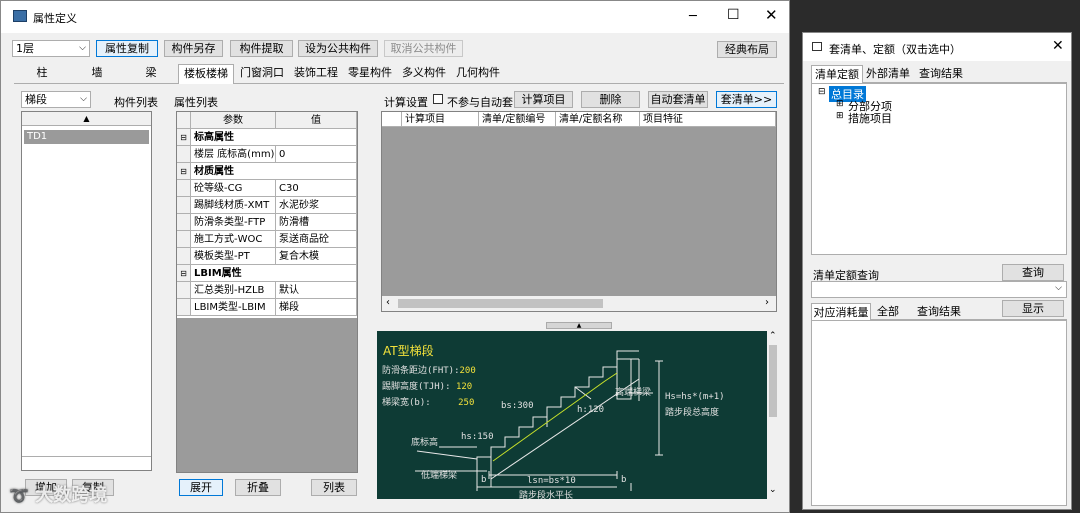  I want to click on app-icon, so click(20, 16).